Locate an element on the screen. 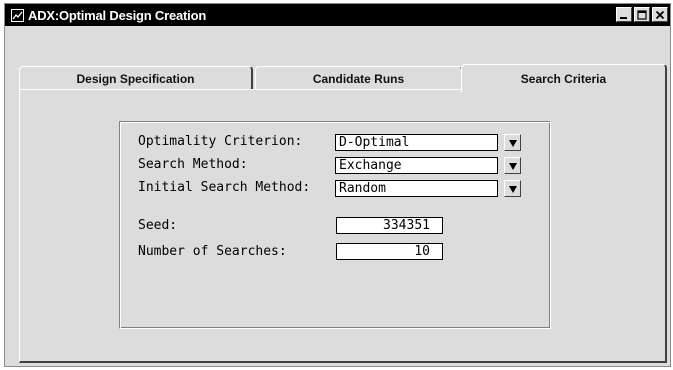  optimality-criterion-label: Optimality Criterion: is located at coordinates (220, 141).